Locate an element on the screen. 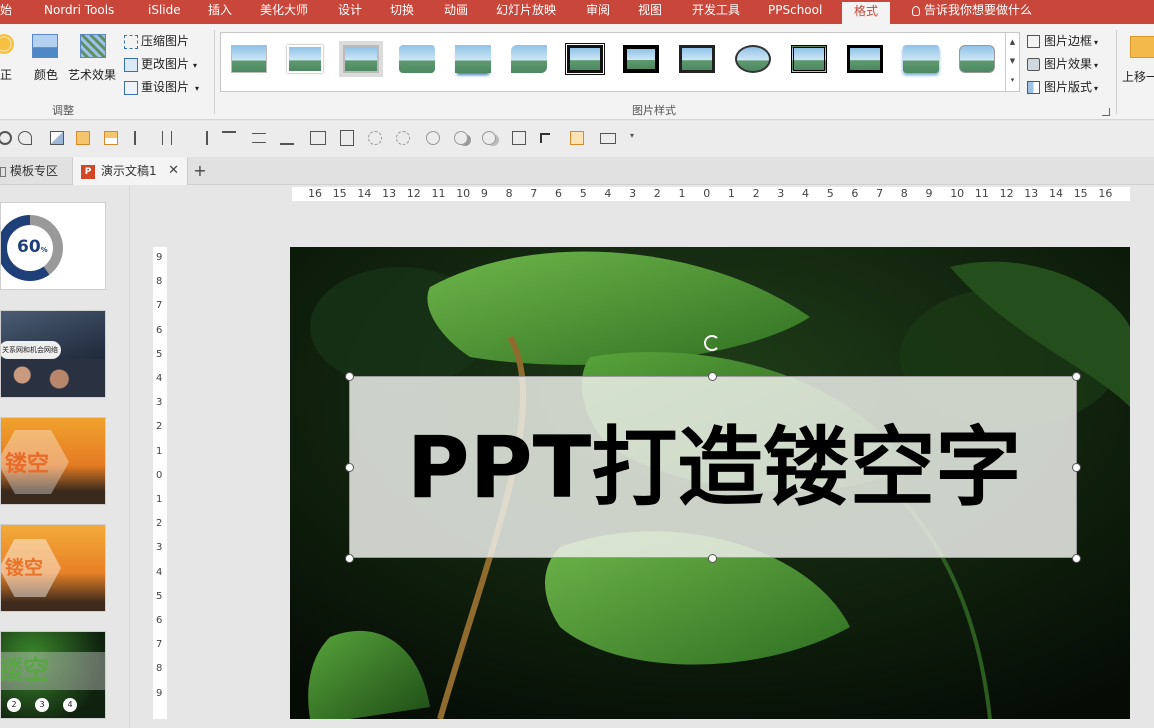 This screenshot has height=728, width=1154. tab-animations: 动画 is located at coordinates (456, 12).